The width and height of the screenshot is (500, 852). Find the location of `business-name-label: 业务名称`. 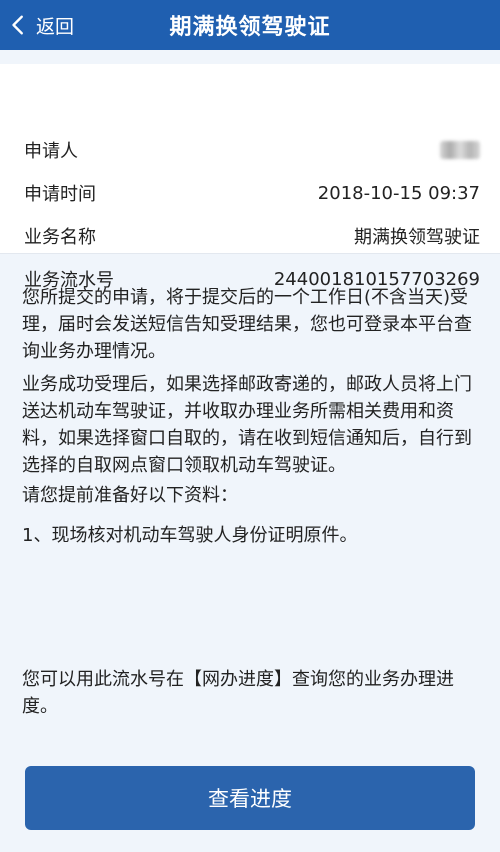

business-name-label: 业务名称 is located at coordinates (60, 237).